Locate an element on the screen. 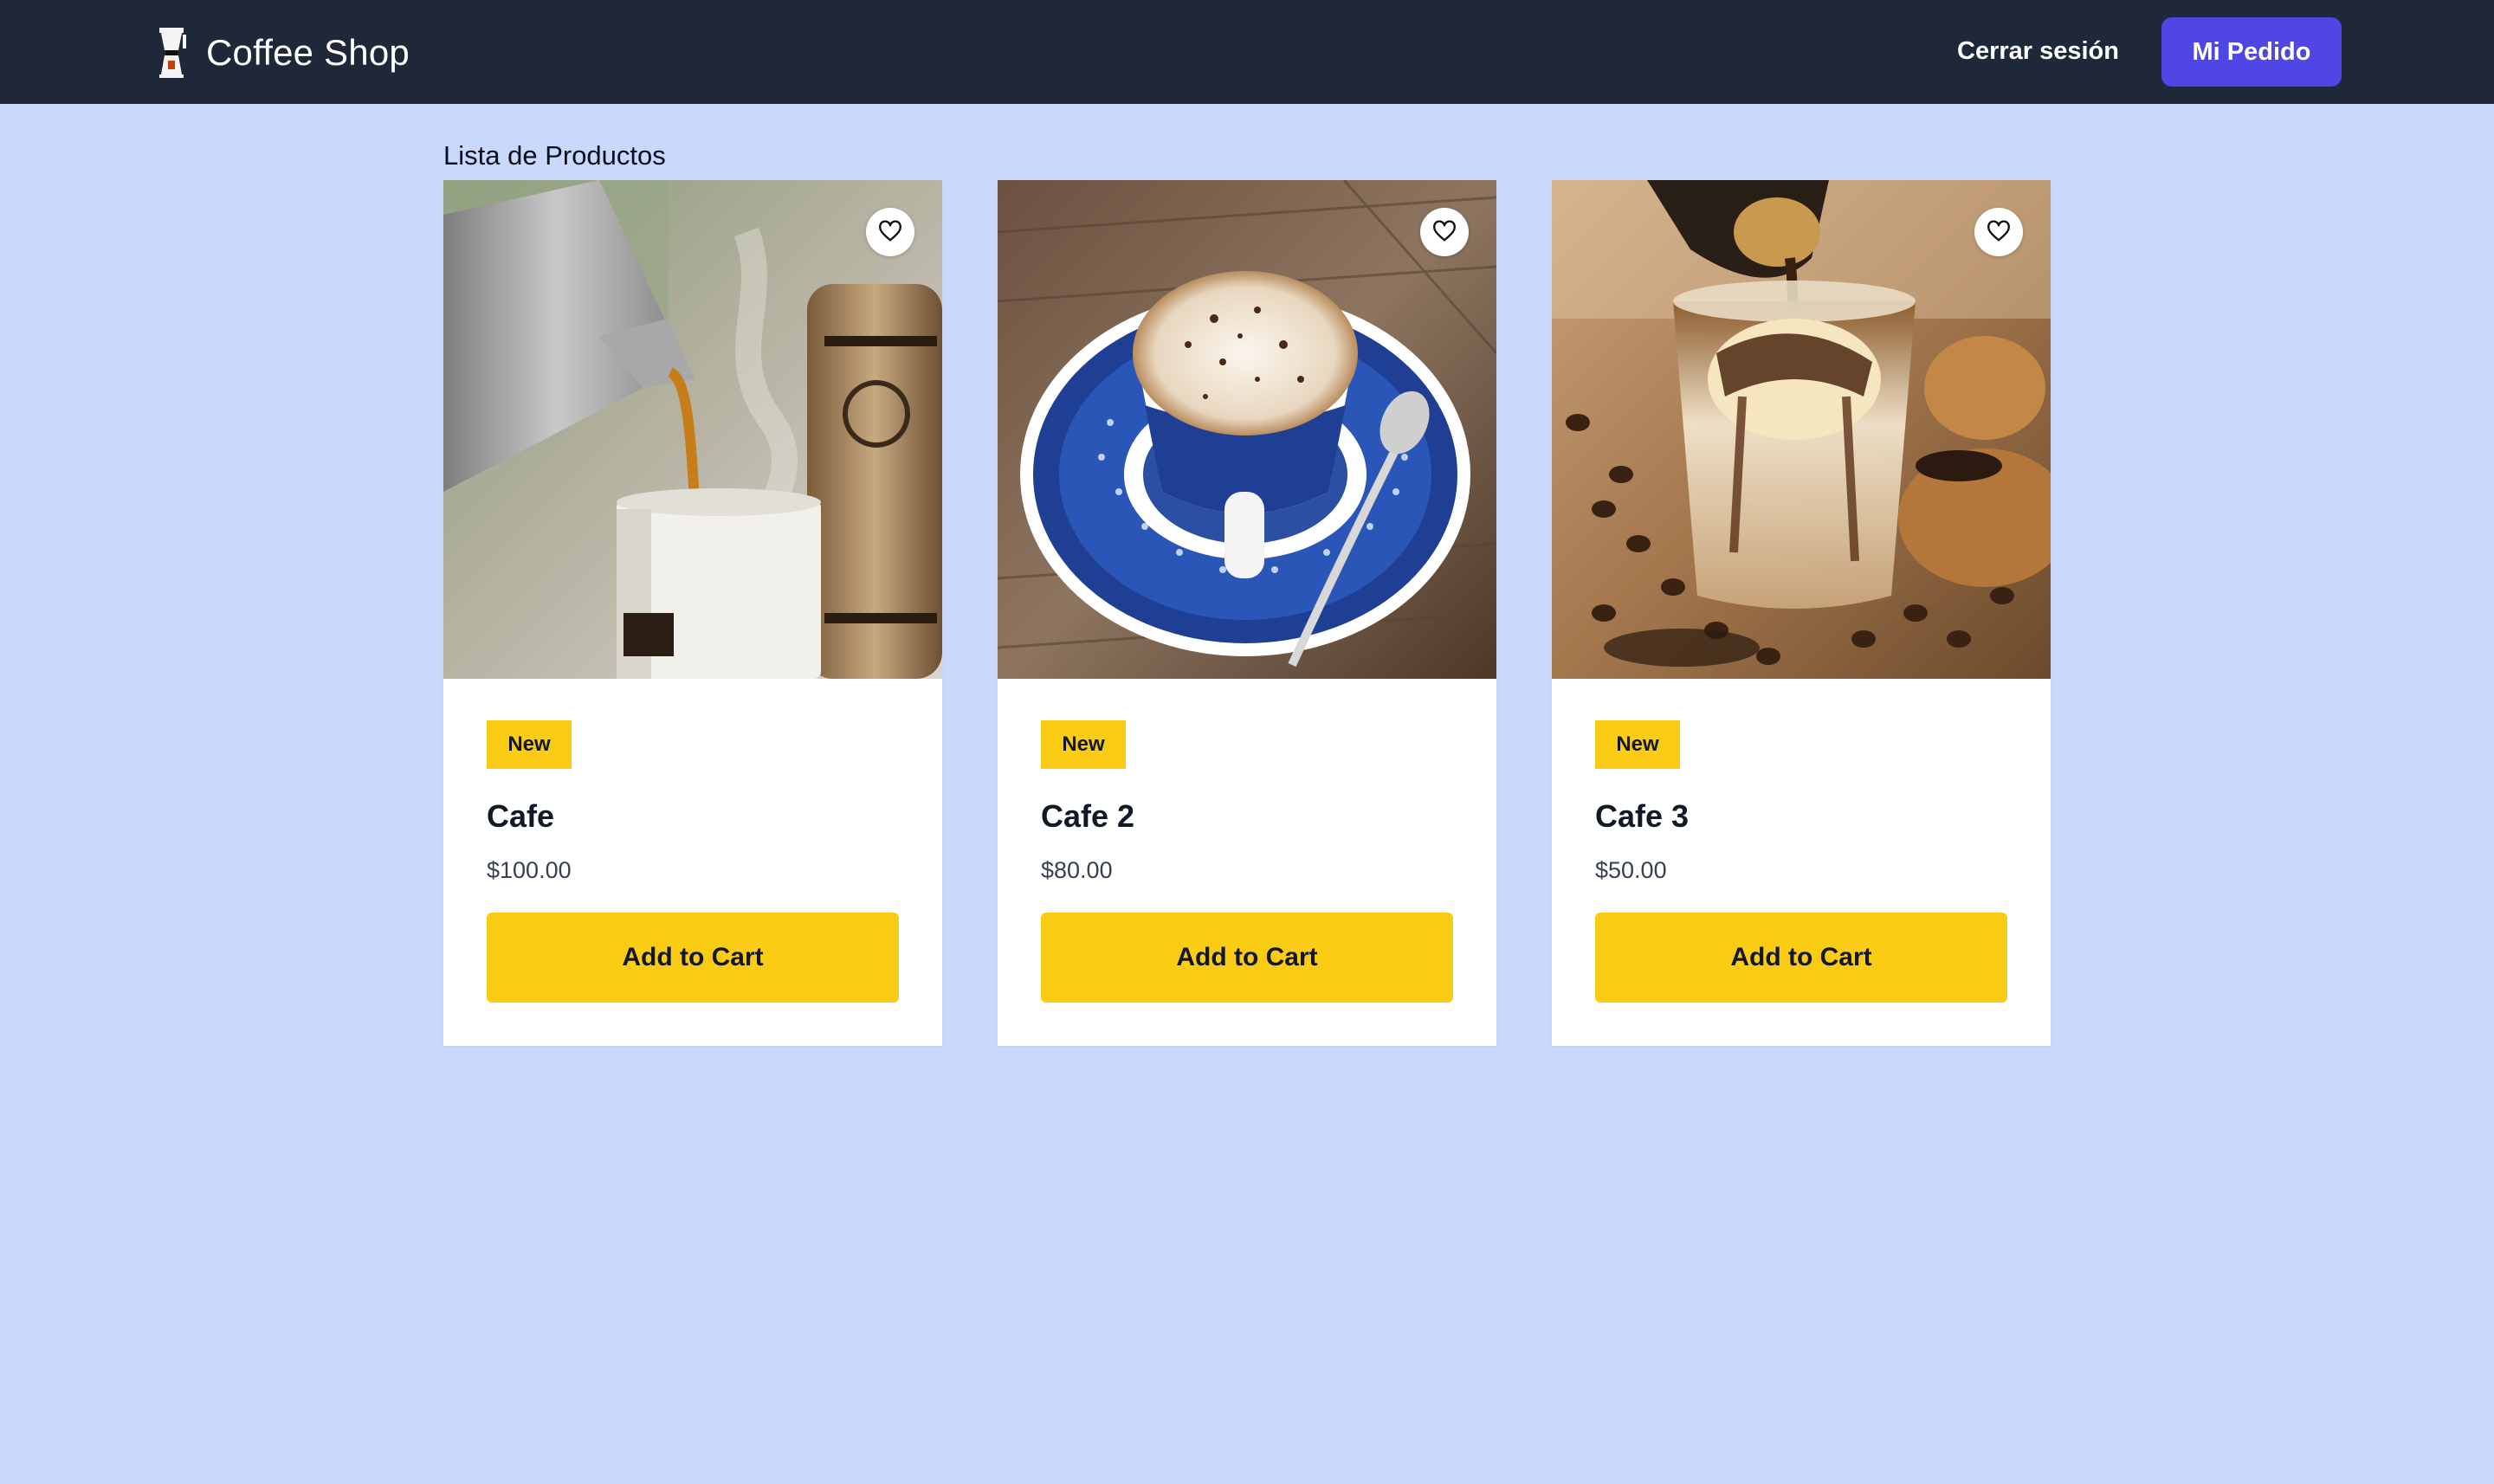 Image resolution: width=2494 pixels, height=1484 pixels. product-card: New Cafe 3 $50.00 Add to Cart is located at coordinates (1802, 613).